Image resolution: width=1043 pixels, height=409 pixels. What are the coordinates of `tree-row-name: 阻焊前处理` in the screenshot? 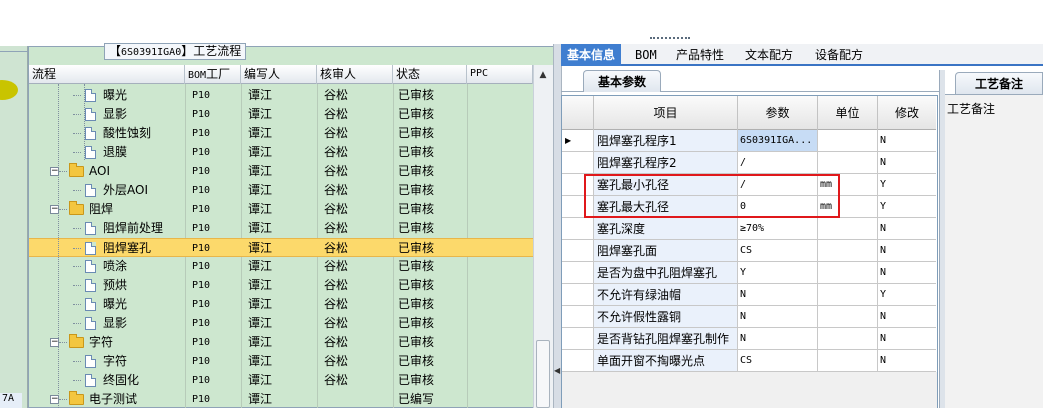 It's located at (133, 228).